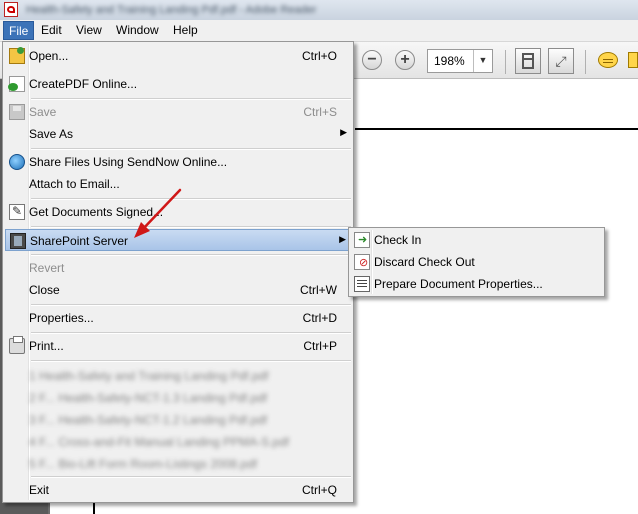 This screenshot has width=638, height=514. I want to click on menu-item-close: Close Ctrl+W, so click(178, 290).